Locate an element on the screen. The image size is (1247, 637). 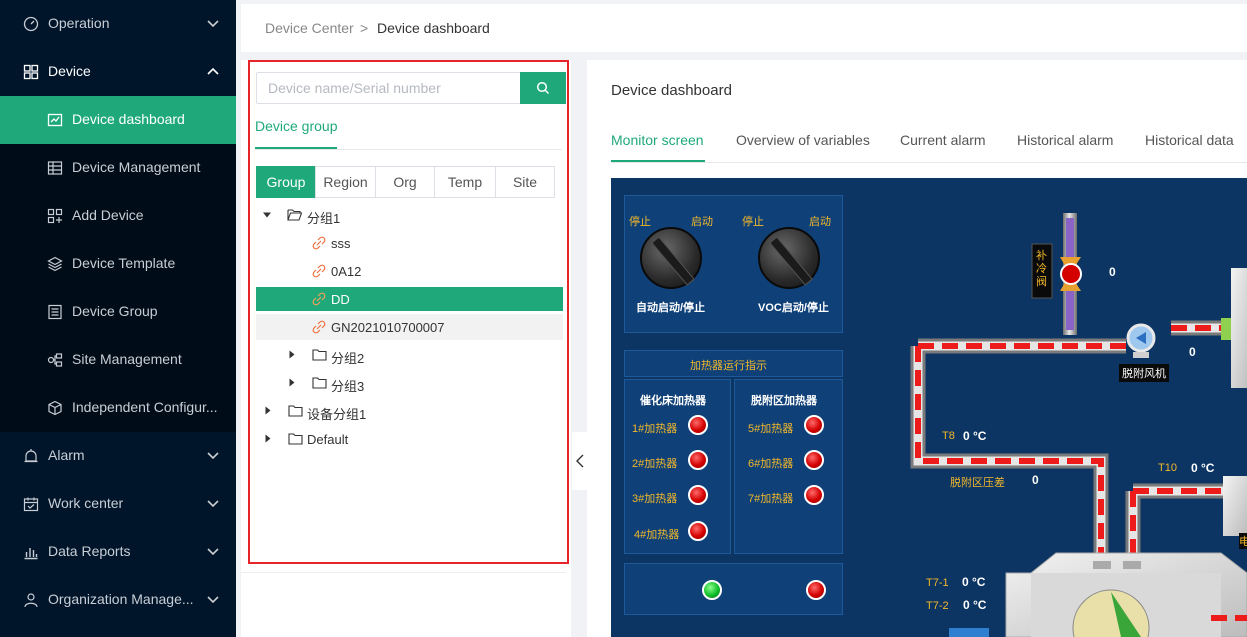
sidebar-item-label: Site Management is located at coordinates (127, 359).